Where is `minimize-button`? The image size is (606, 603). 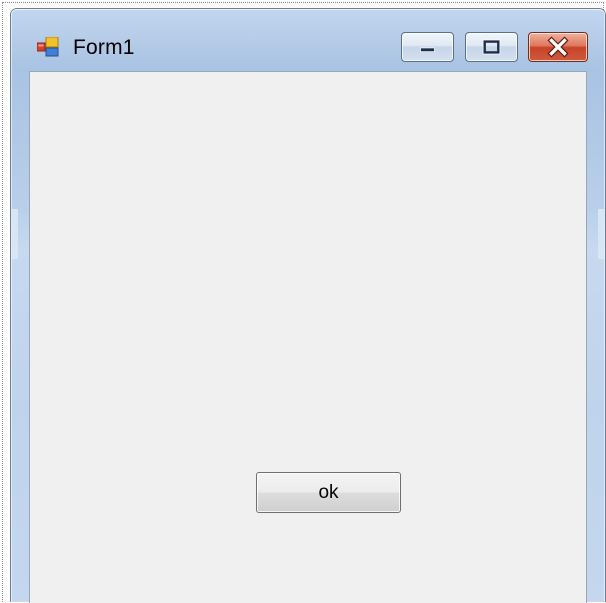
minimize-button is located at coordinates (427, 47).